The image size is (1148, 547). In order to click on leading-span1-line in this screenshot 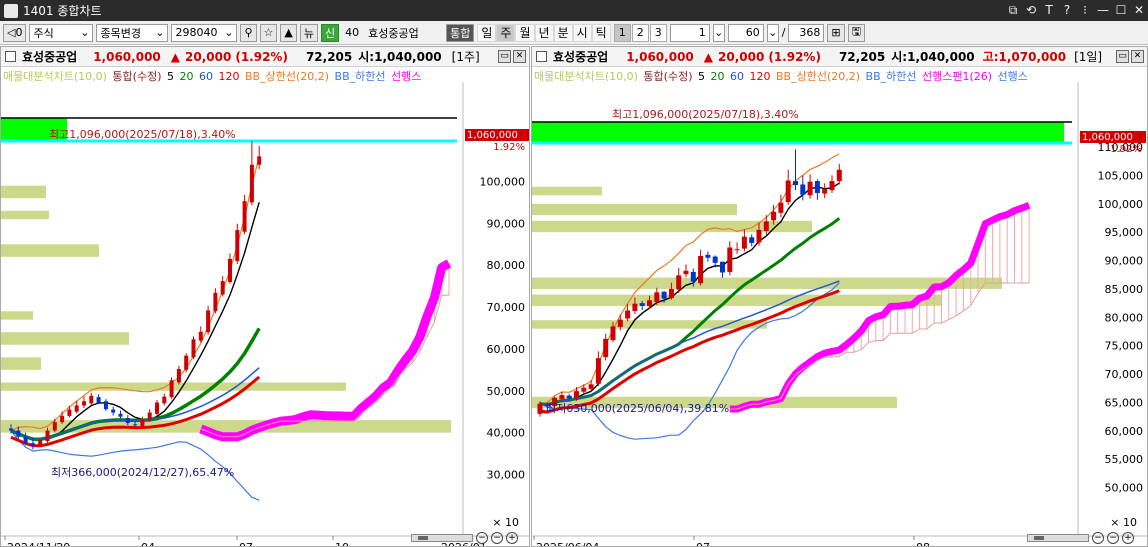, I will do `click(325, 350)`.